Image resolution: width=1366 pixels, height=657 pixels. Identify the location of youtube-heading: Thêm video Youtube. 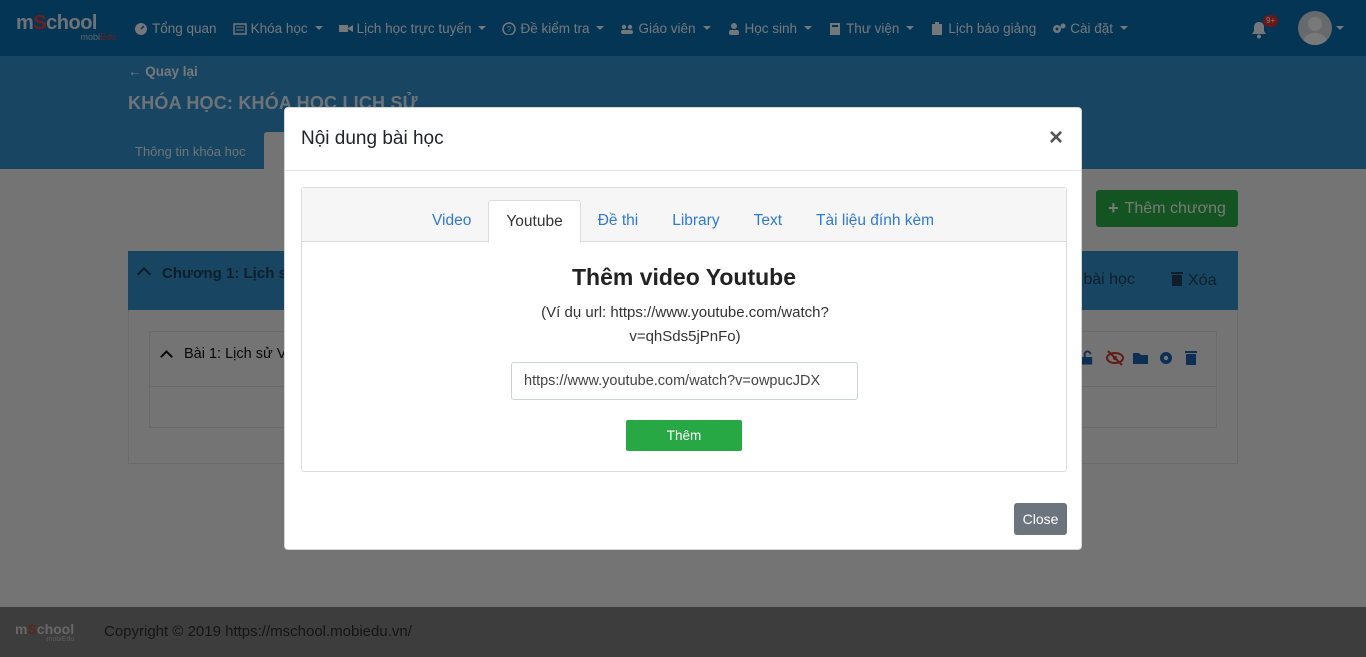
(684, 277).